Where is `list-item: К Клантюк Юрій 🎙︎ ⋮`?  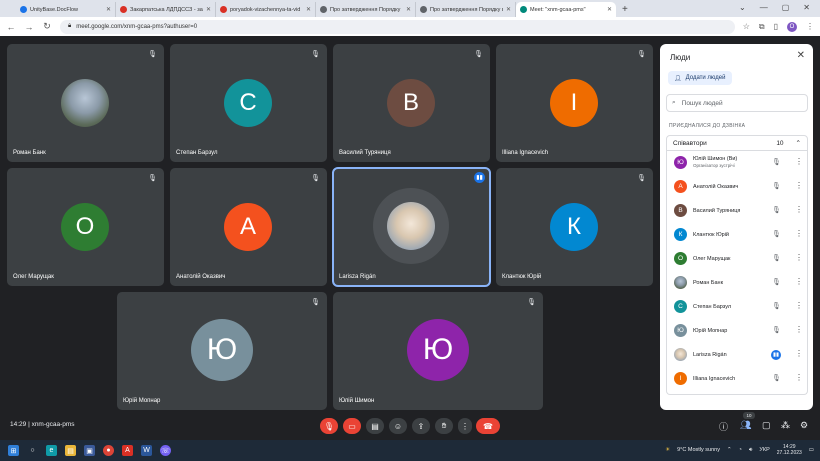
list-item: К Клантюк Юрій 🎙︎ ⋮ is located at coordinates (738, 234).